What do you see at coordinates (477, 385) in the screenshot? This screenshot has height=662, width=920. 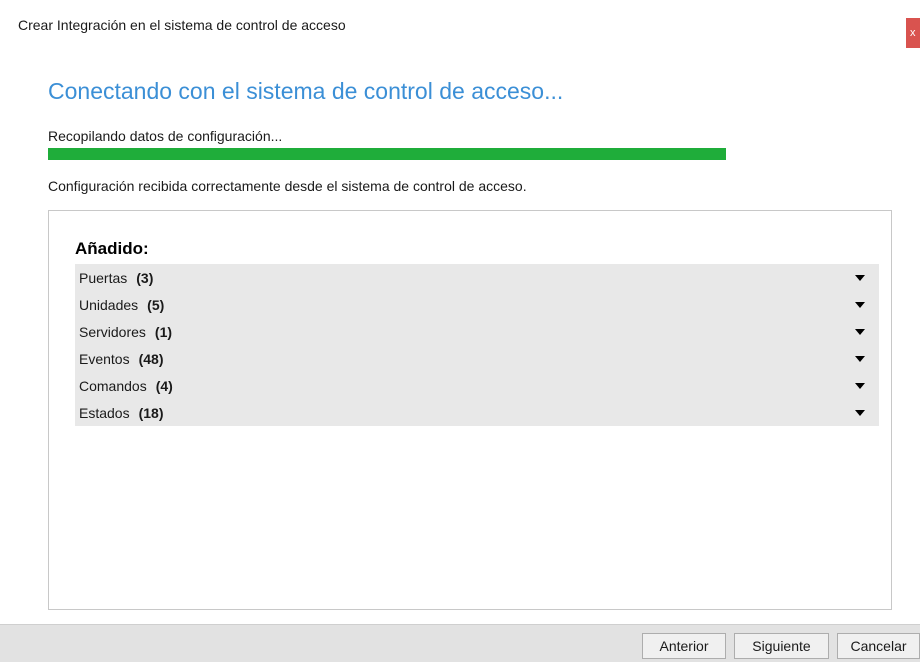 I see `list-item-comandos: Comandos (4)` at bounding box center [477, 385].